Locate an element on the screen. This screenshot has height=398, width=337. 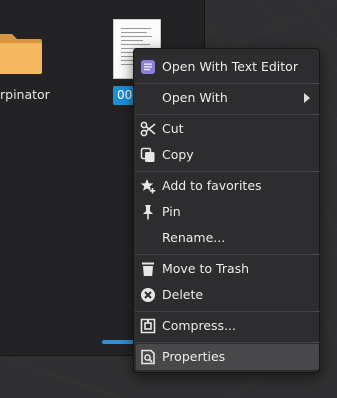
menu-item-pin: Pin is located at coordinates (227, 212).